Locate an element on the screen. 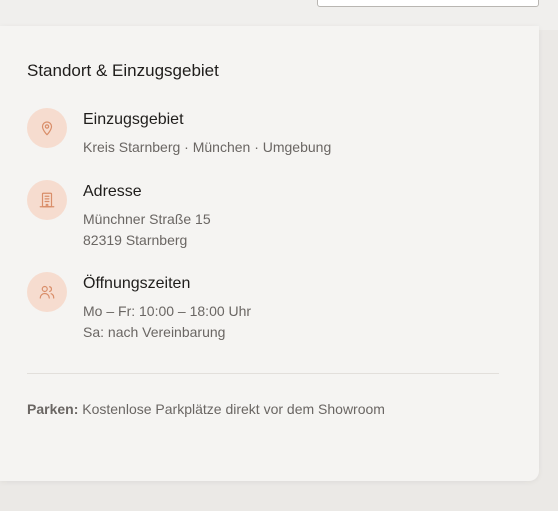 Image resolution: width=558 pixels, height=511 pixels. users-icon is located at coordinates (47, 292).